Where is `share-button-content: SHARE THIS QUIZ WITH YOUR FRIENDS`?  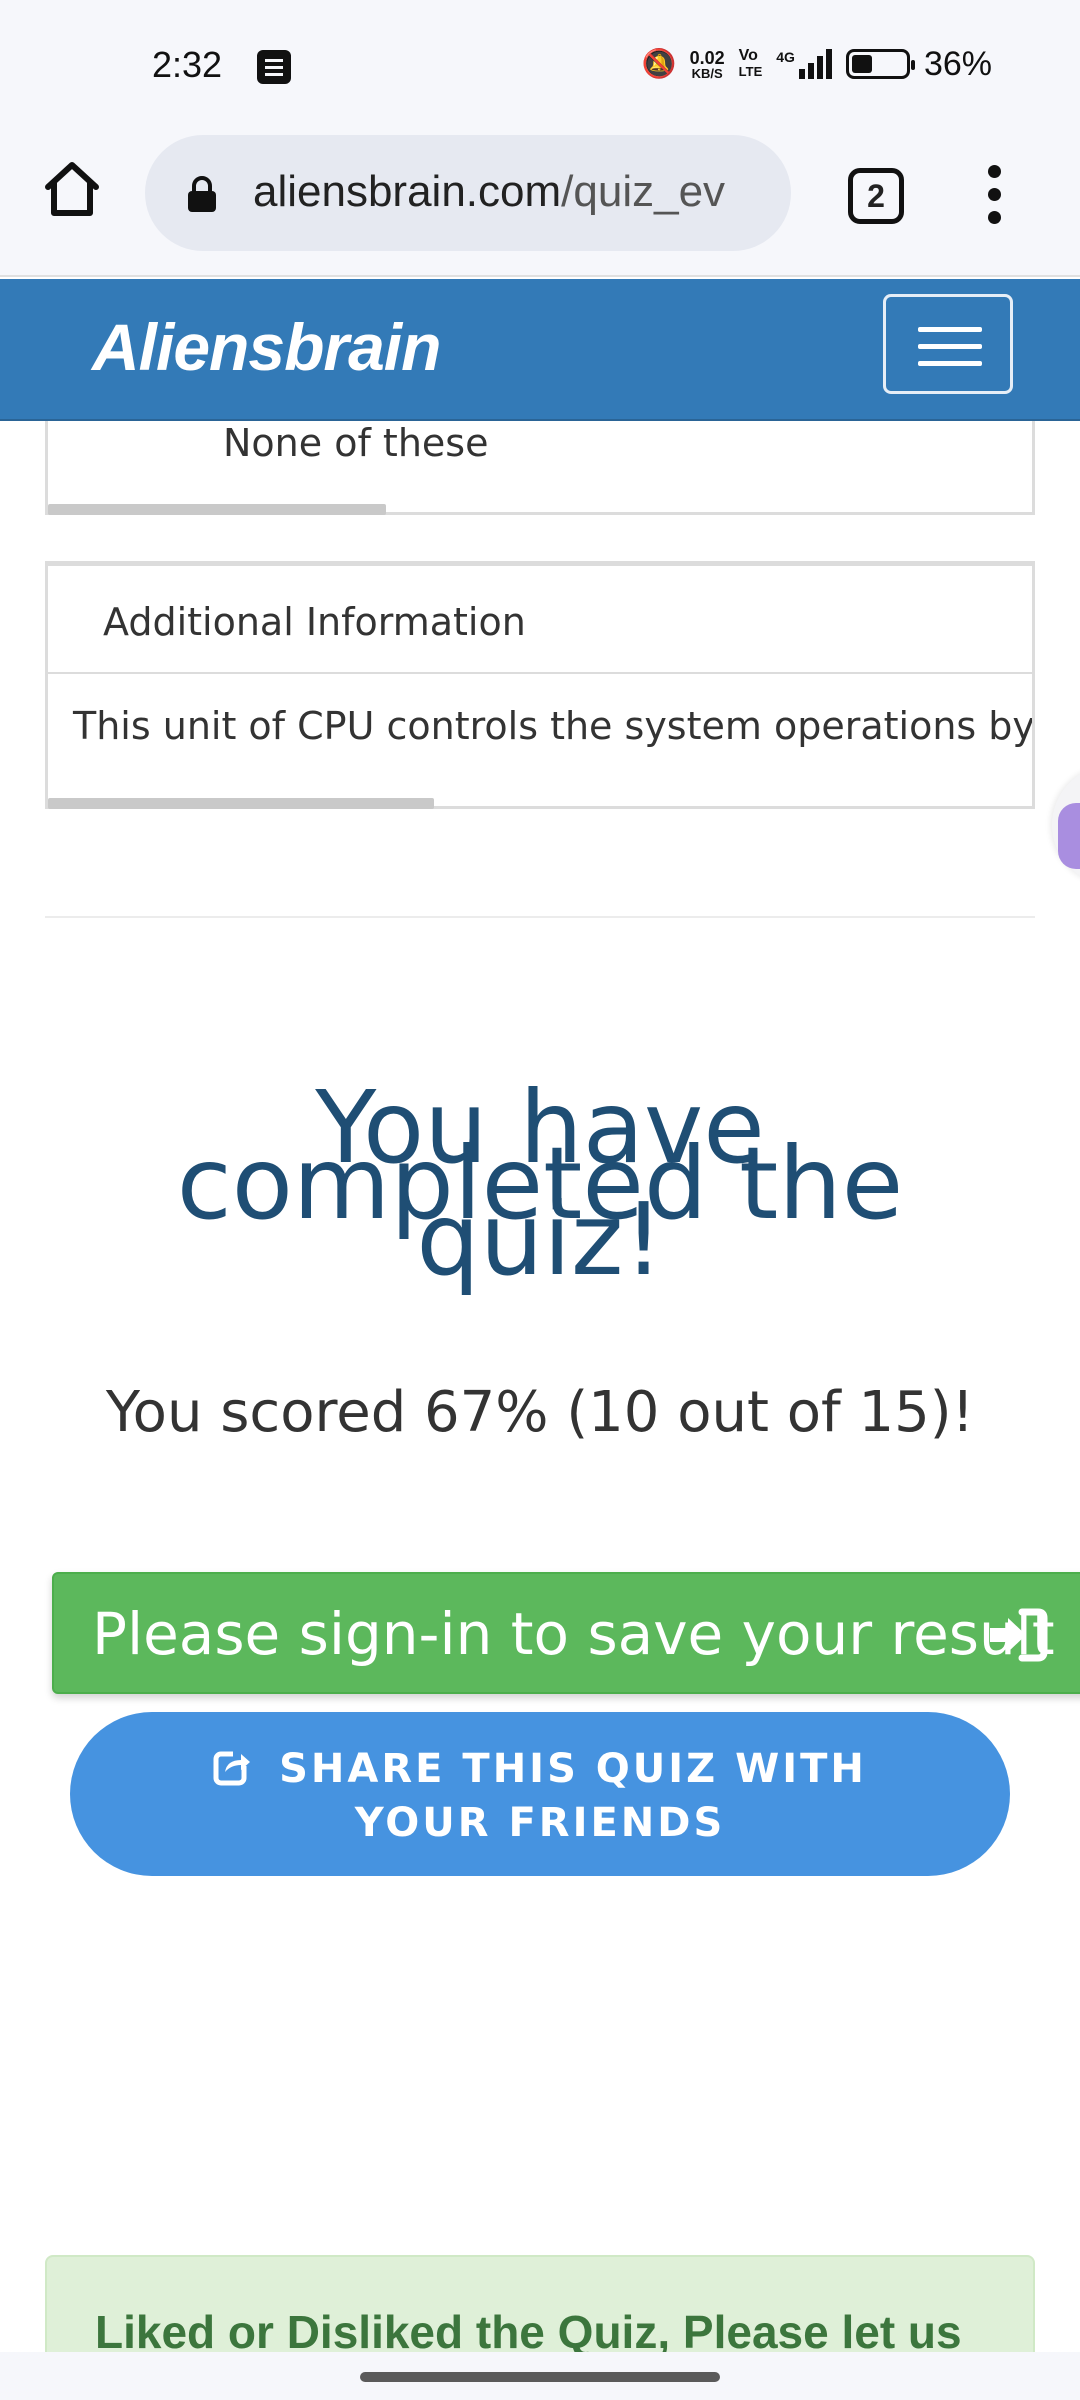
share-button-content: SHARE THIS QUIZ WITH YOUR FRIENDS is located at coordinates (540, 1796).